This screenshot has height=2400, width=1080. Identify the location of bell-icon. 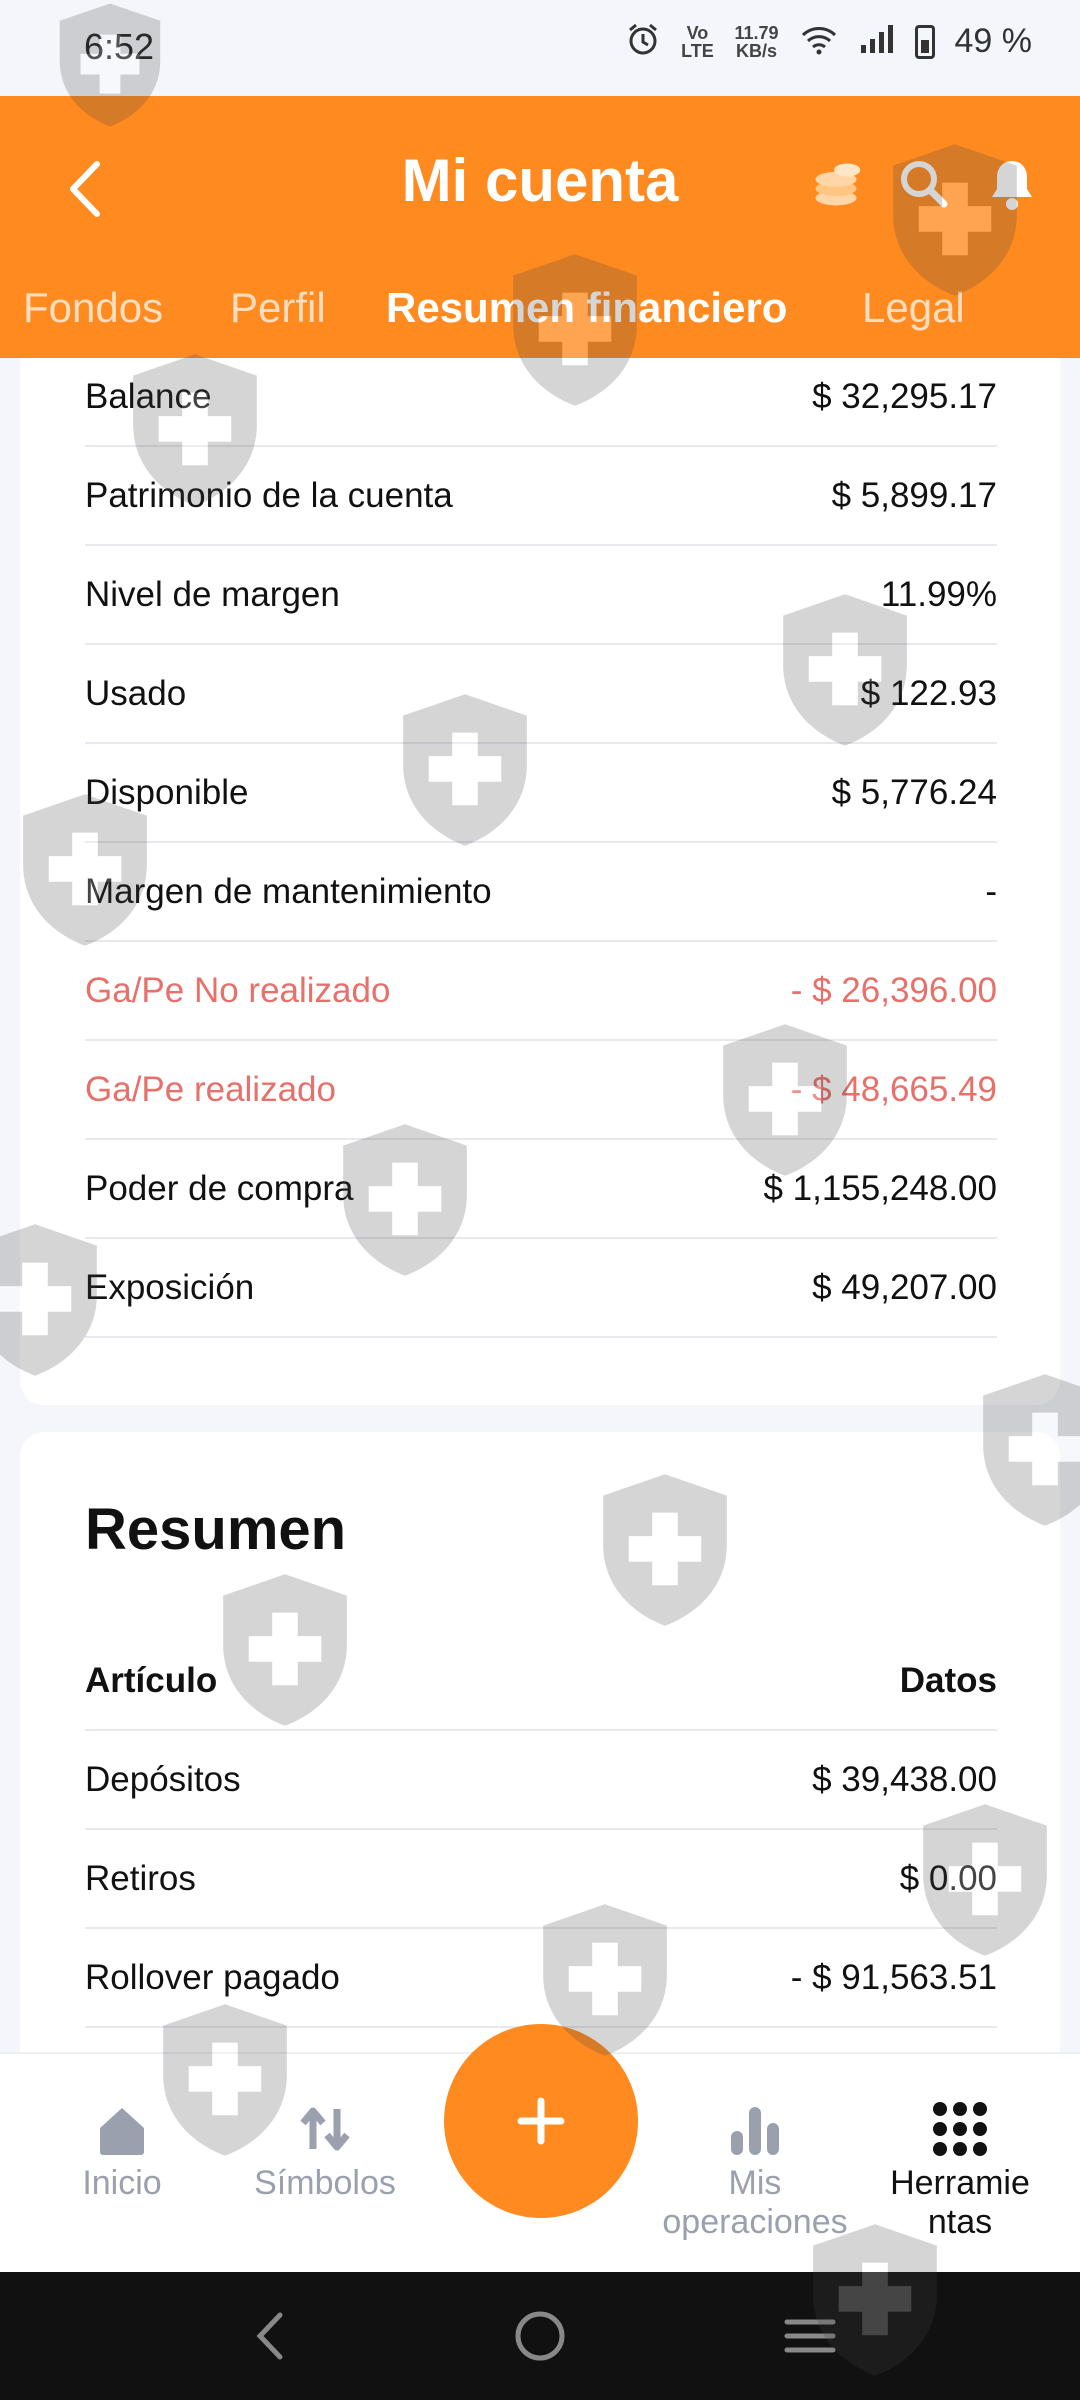
(1012, 185).